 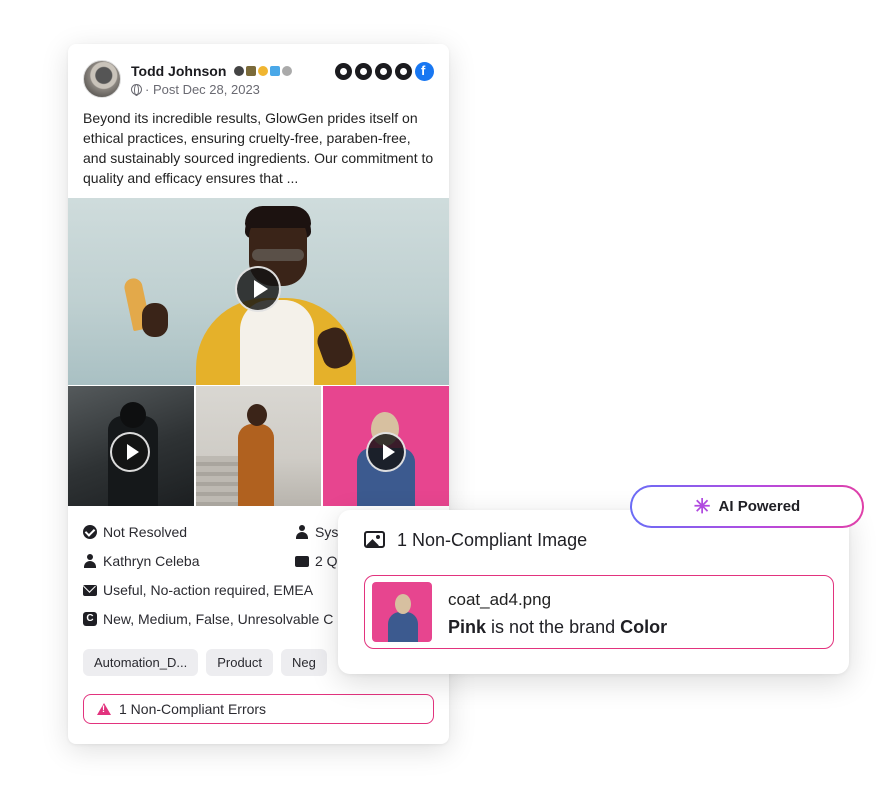 What do you see at coordinates (258, 80) in the screenshot?
I see `post-header: Todd Johnson · Post Dec 28, 2023` at bounding box center [258, 80].